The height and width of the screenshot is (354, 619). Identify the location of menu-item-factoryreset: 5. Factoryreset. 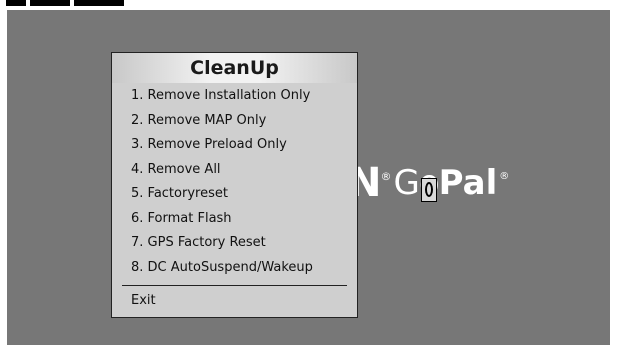
(234, 194).